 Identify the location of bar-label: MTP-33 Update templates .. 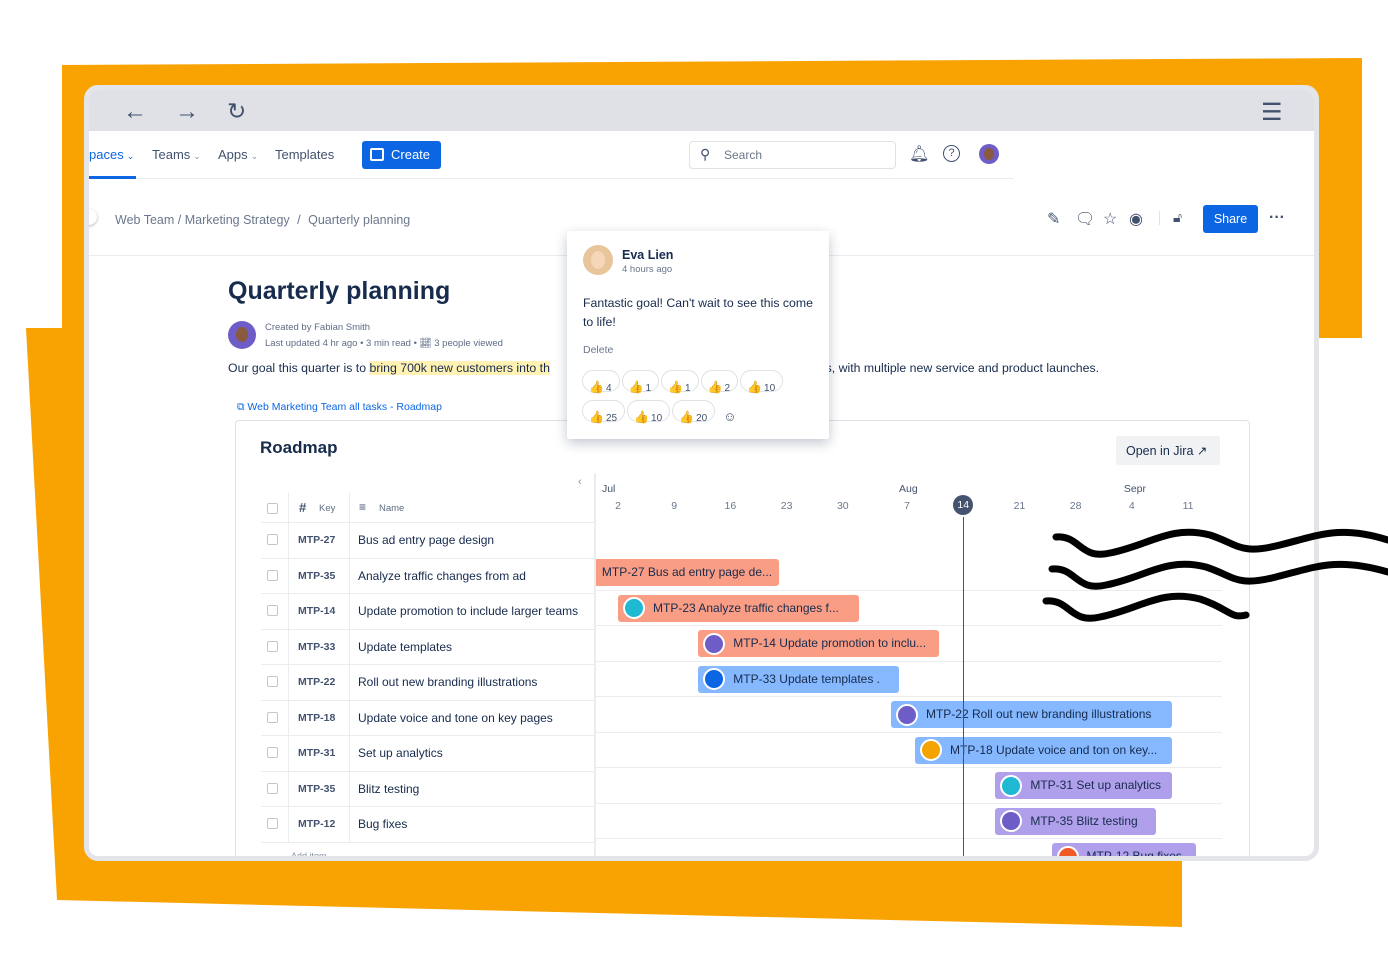
(807, 678).